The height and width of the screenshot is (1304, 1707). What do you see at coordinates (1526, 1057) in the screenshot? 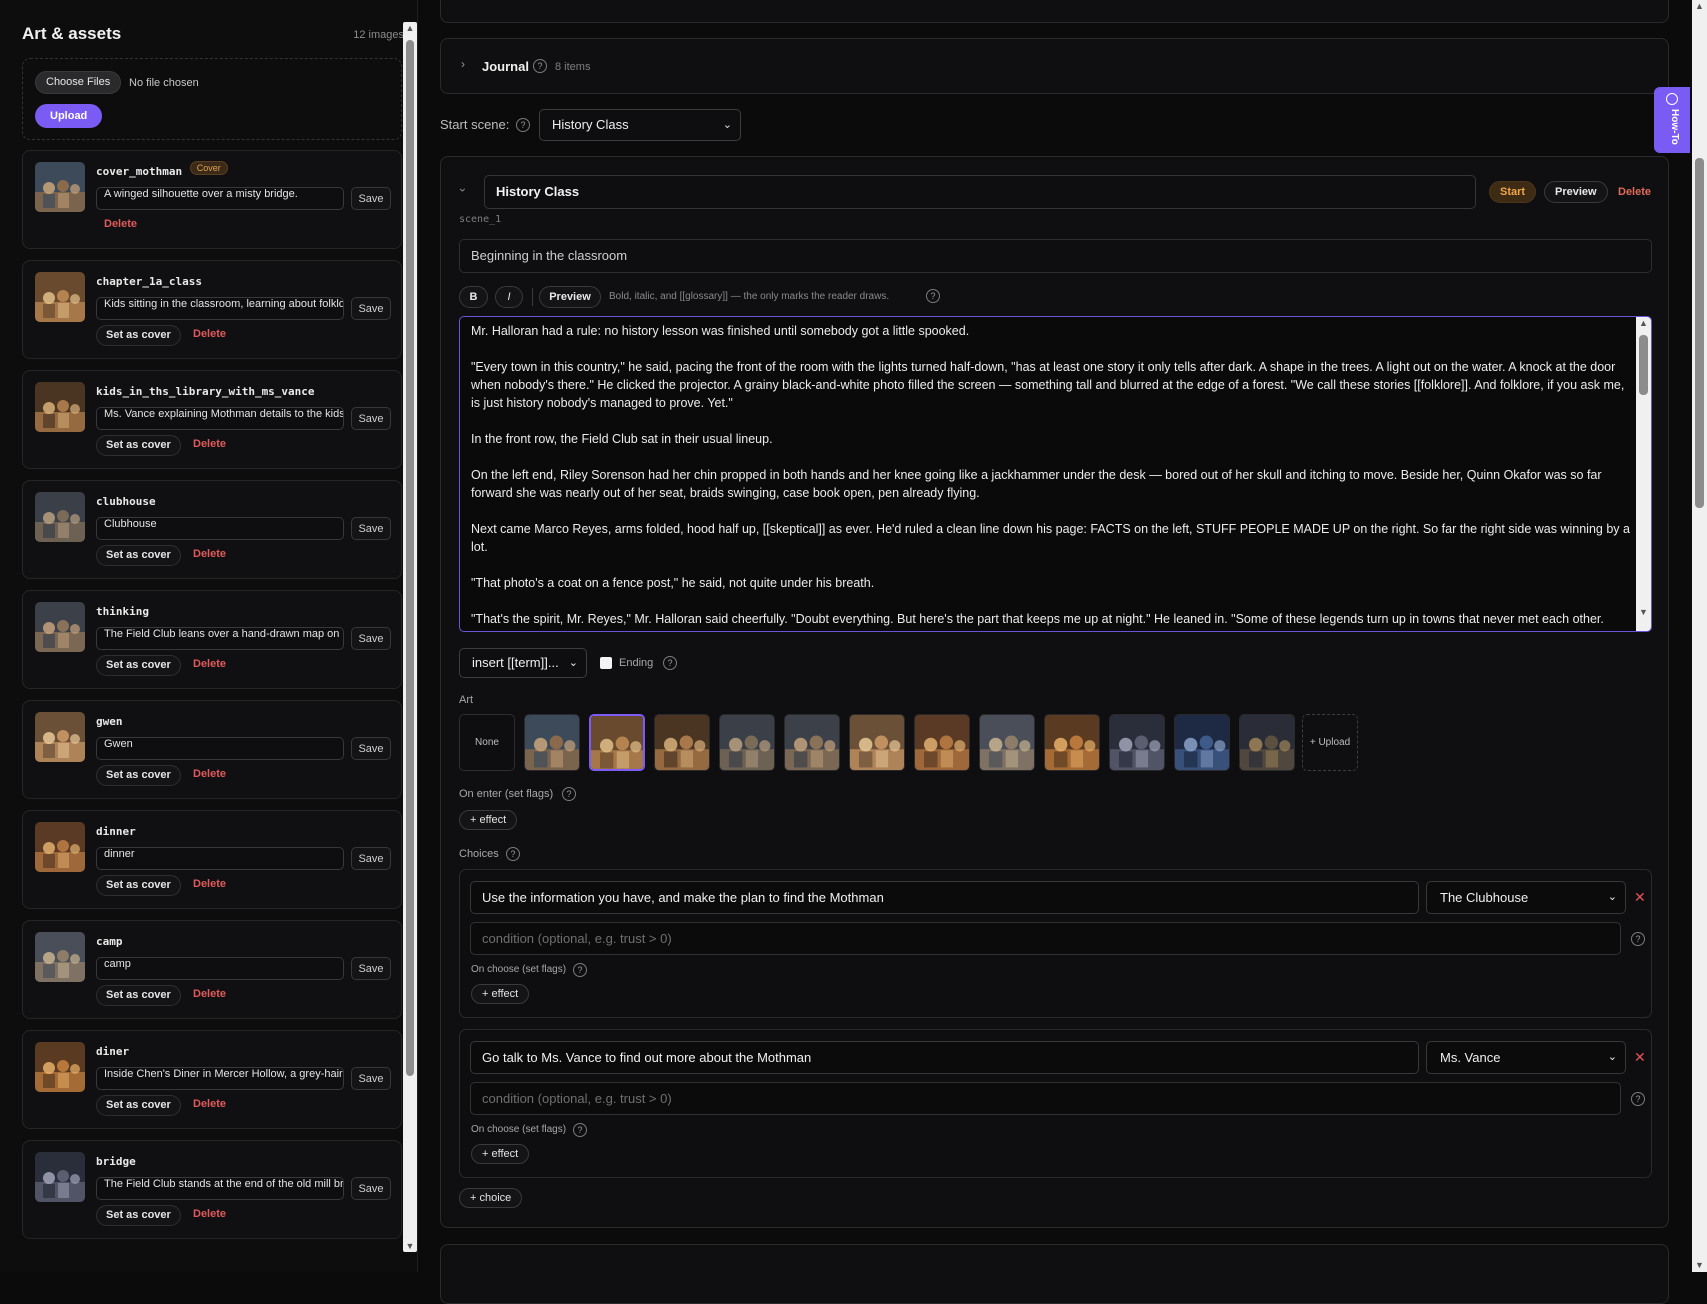
I see `choice-target-select: Ms. Vance ⌄` at bounding box center [1526, 1057].